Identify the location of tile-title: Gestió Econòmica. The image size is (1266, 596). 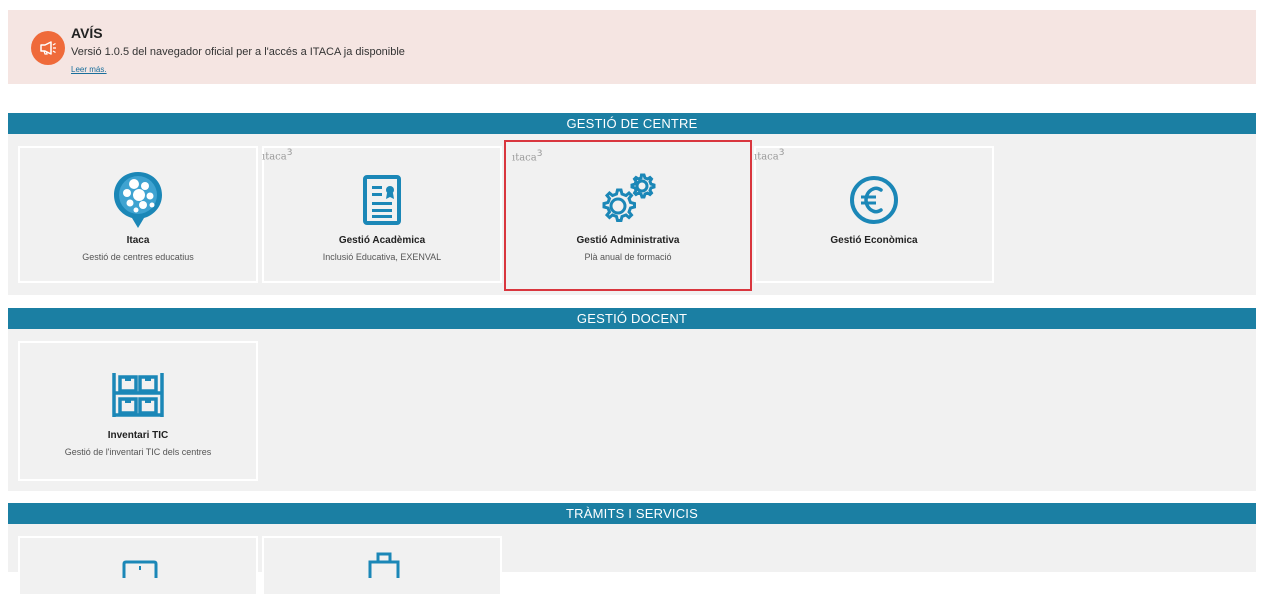
(874, 240).